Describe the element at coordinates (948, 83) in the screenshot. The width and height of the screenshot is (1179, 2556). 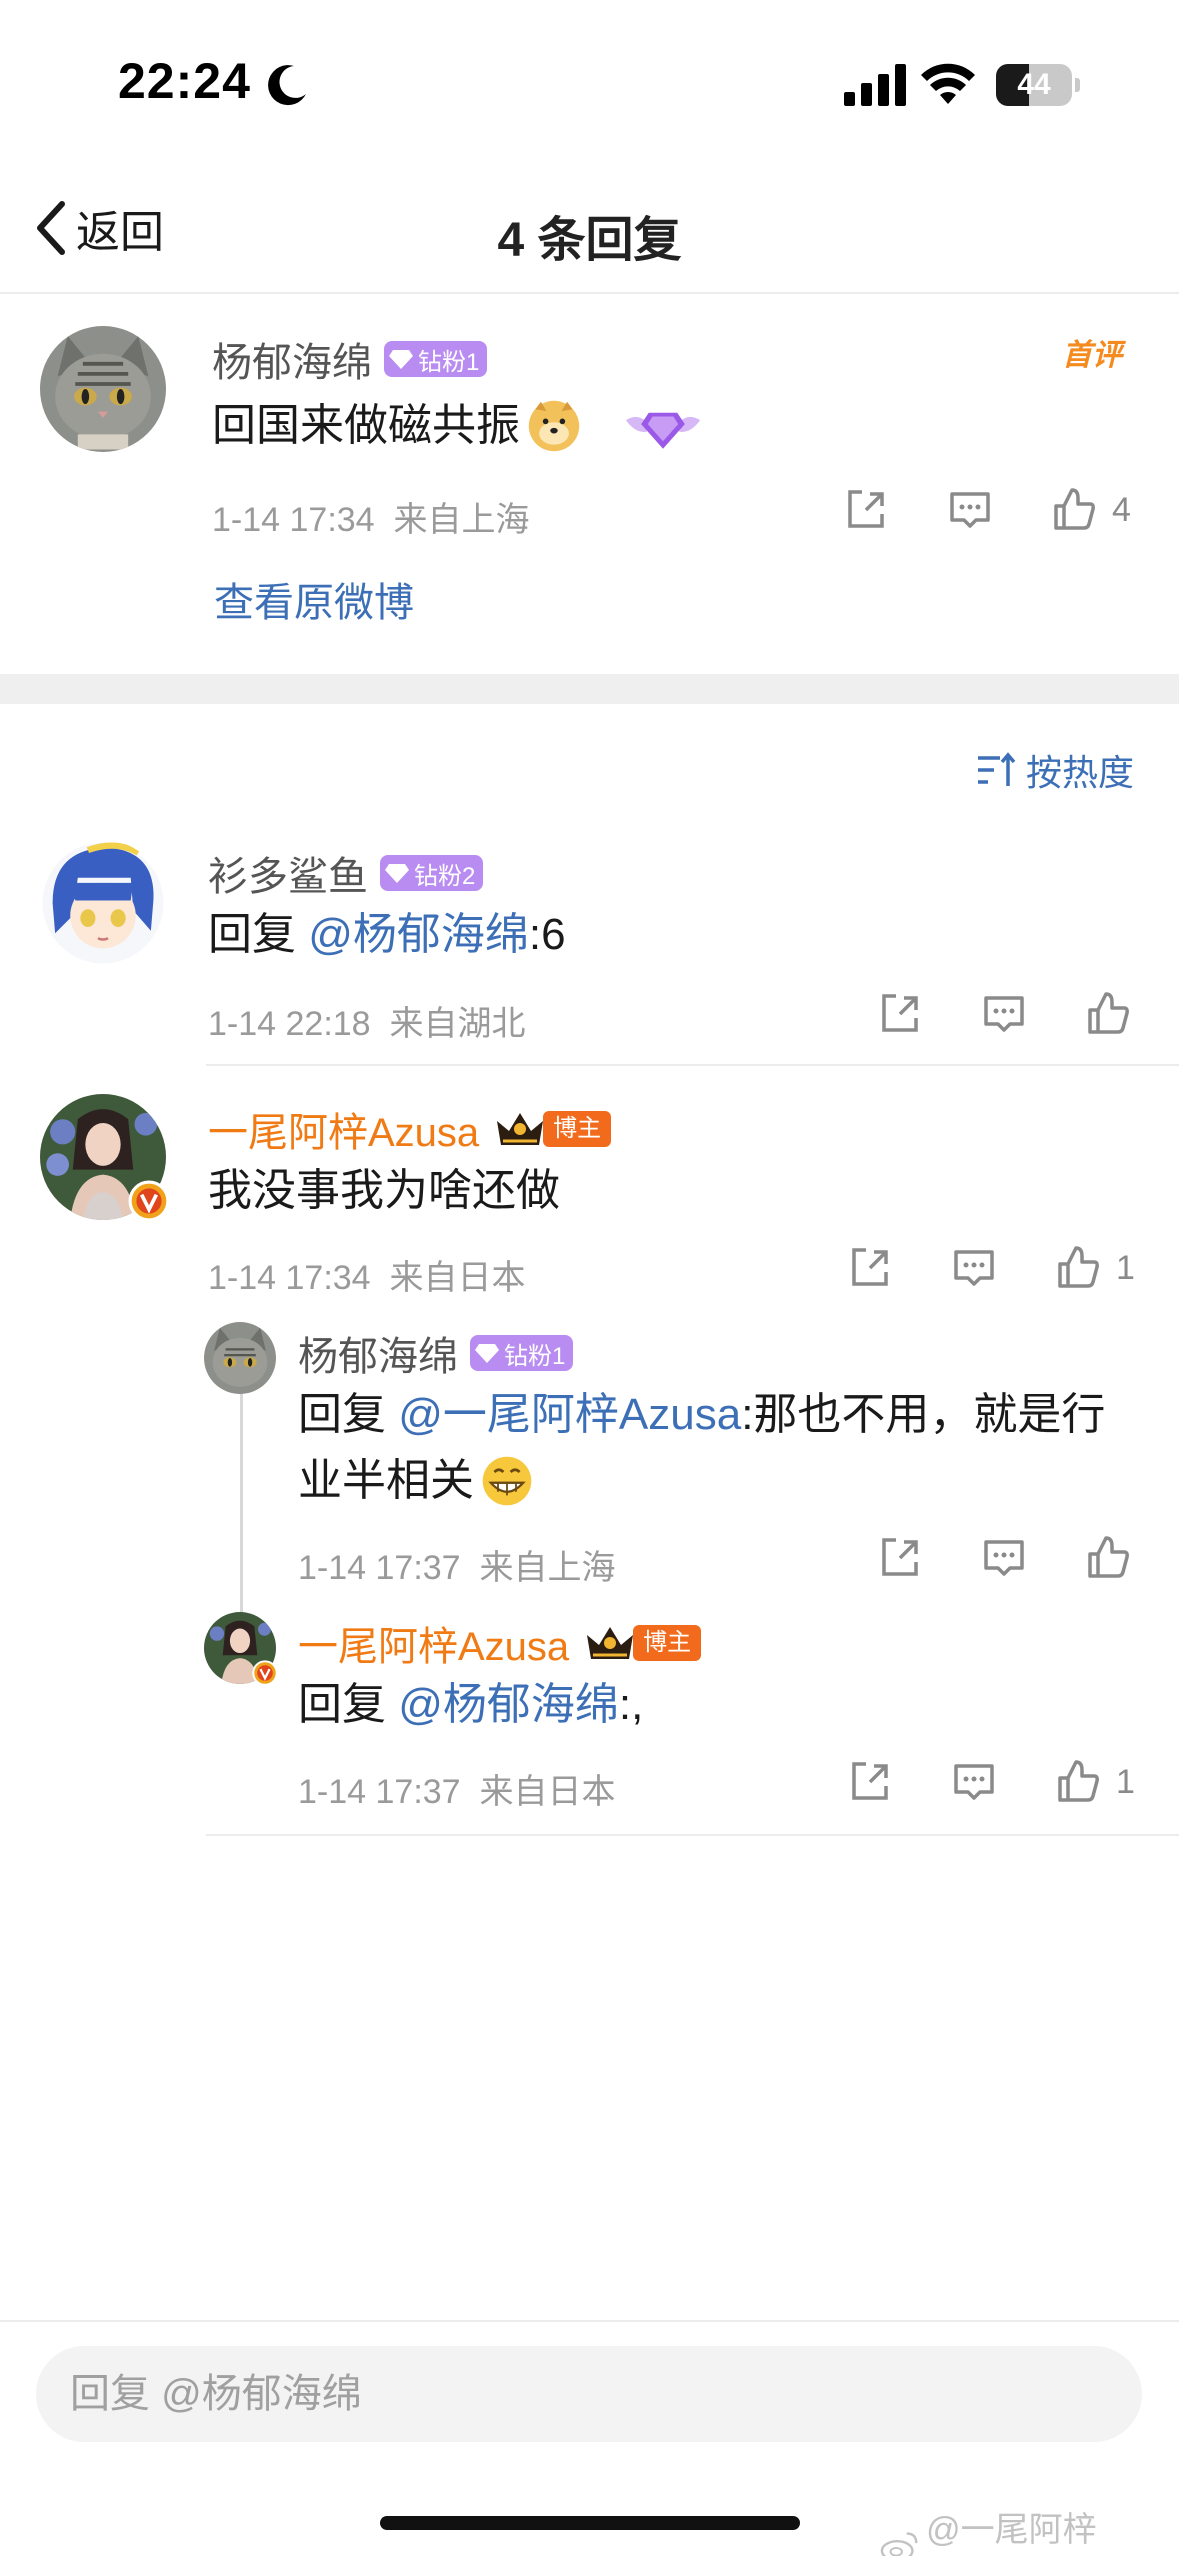
I see `wifi-icon` at that location.